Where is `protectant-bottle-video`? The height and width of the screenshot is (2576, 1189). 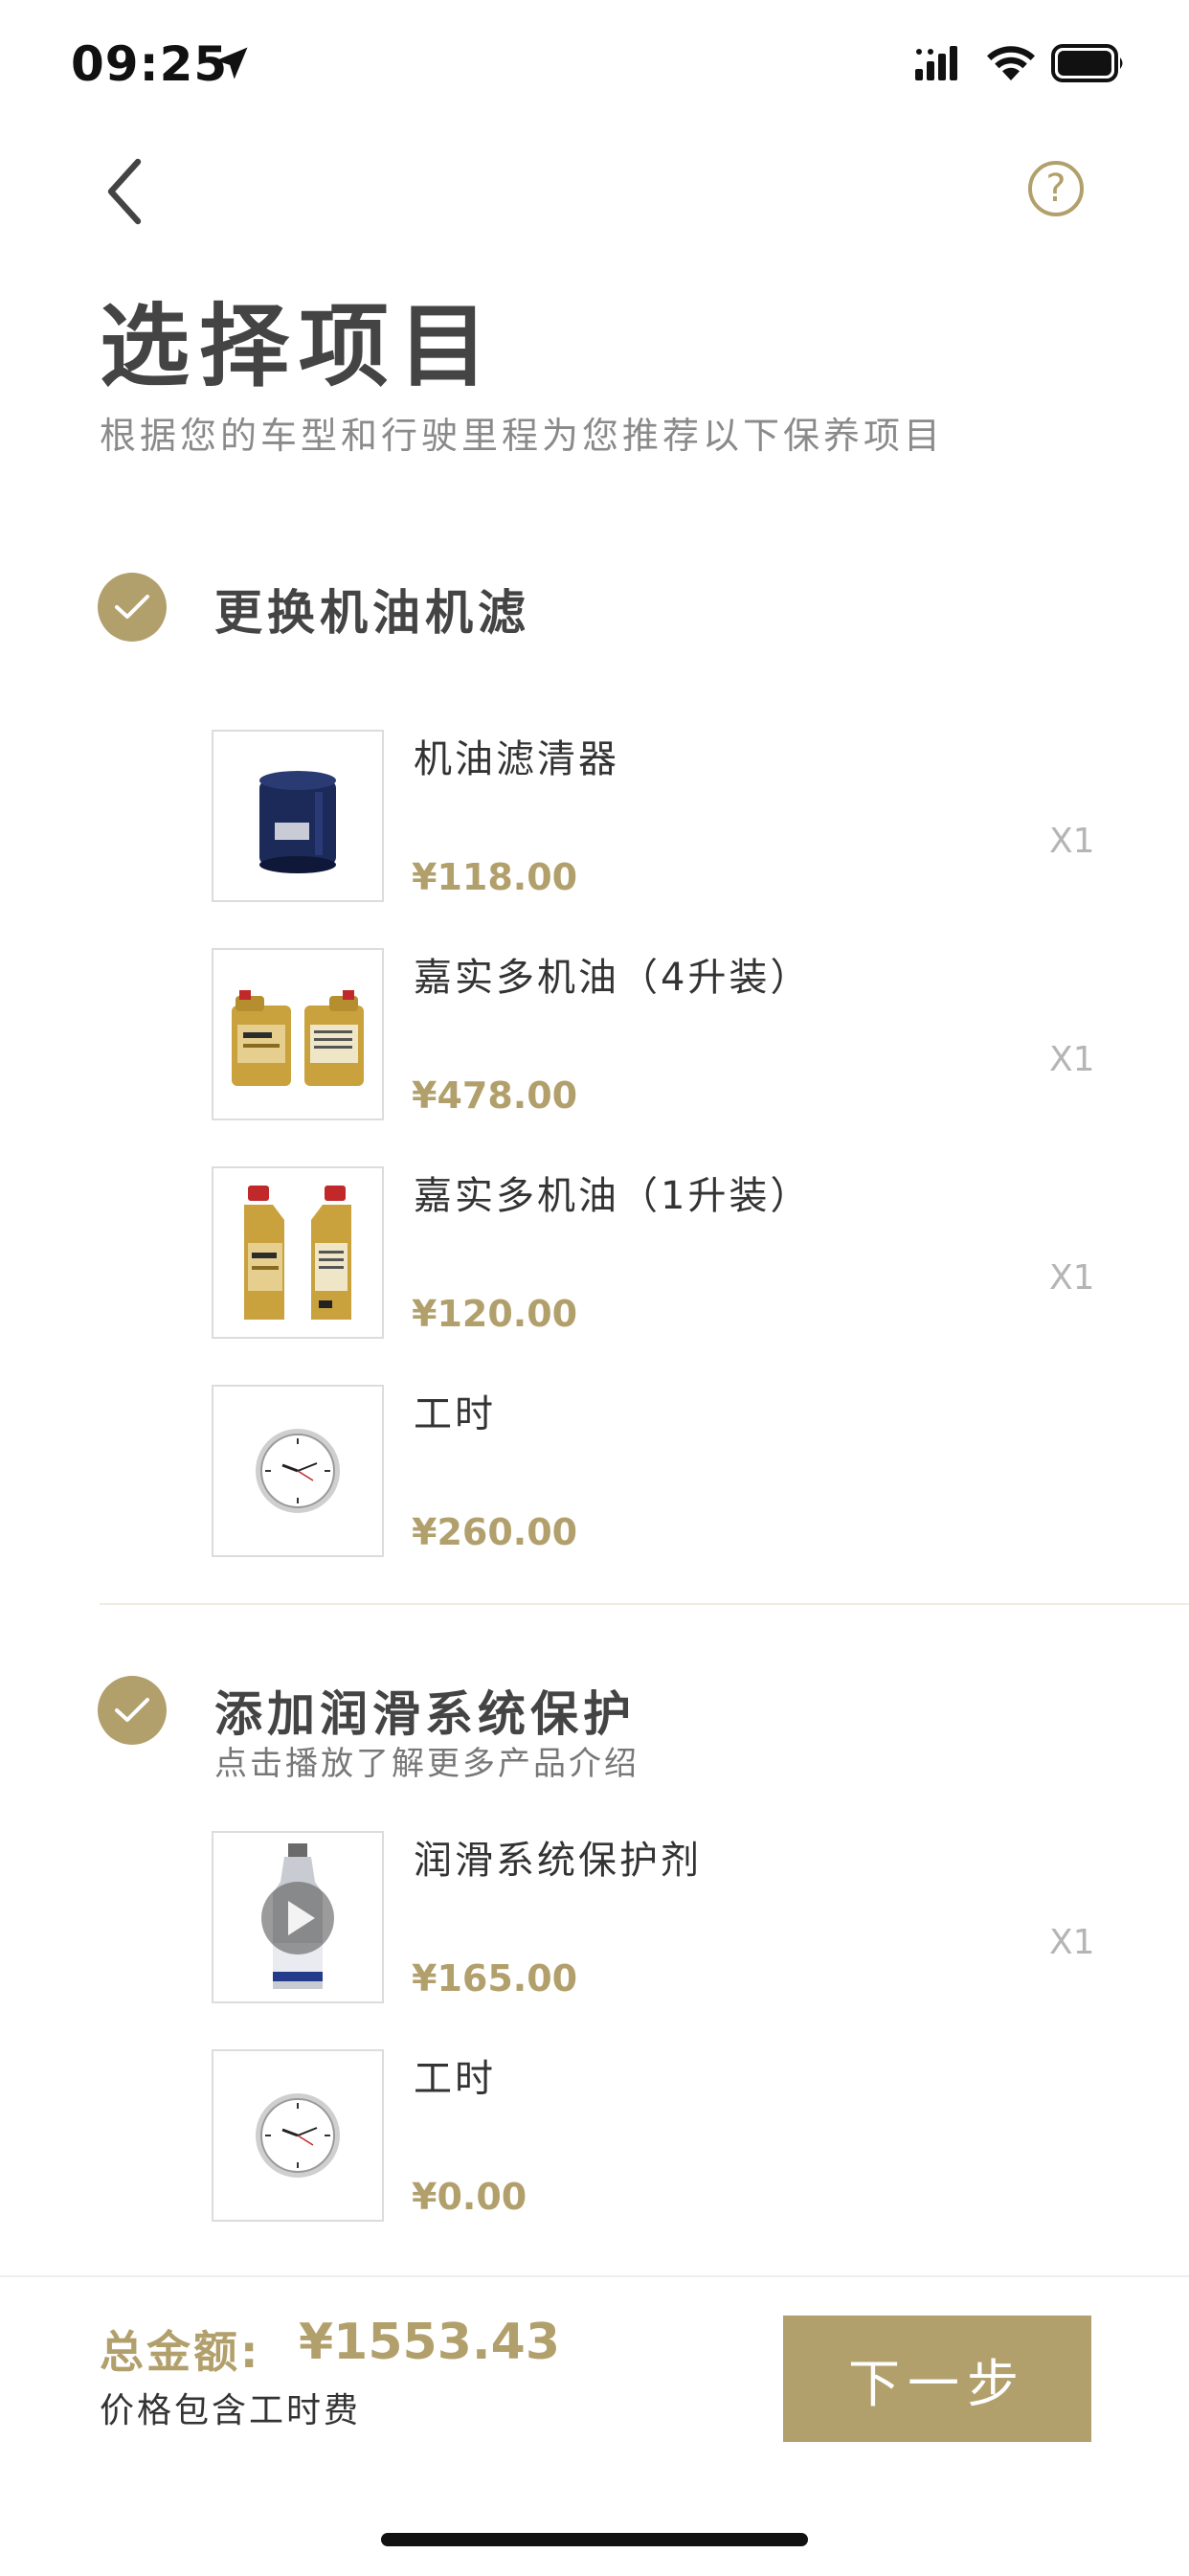
protectant-bottle-video is located at coordinates (297, 1916).